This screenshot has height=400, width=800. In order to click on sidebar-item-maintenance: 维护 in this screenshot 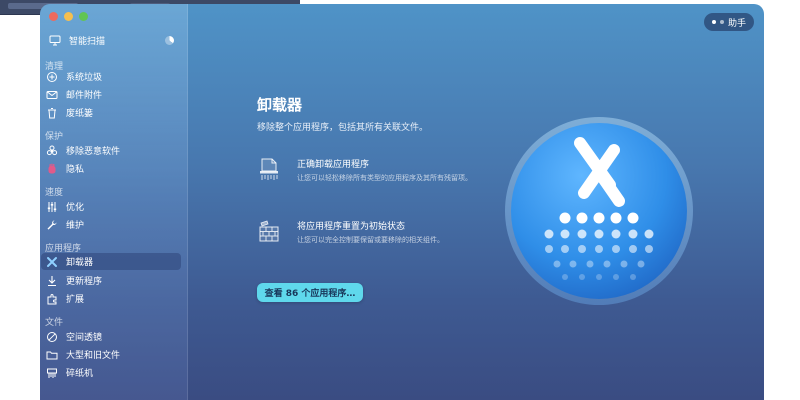, I will do `click(111, 224)`.